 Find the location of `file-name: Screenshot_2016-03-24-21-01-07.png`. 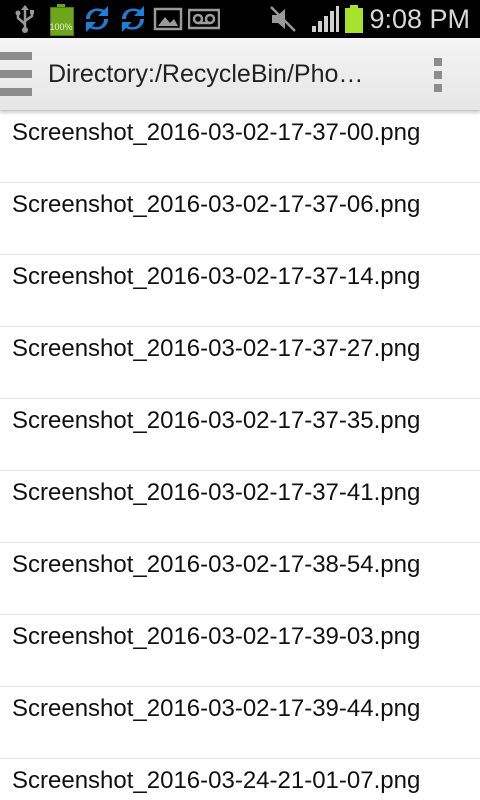

file-name: Screenshot_2016-03-24-21-01-07.png is located at coordinates (216, 780).